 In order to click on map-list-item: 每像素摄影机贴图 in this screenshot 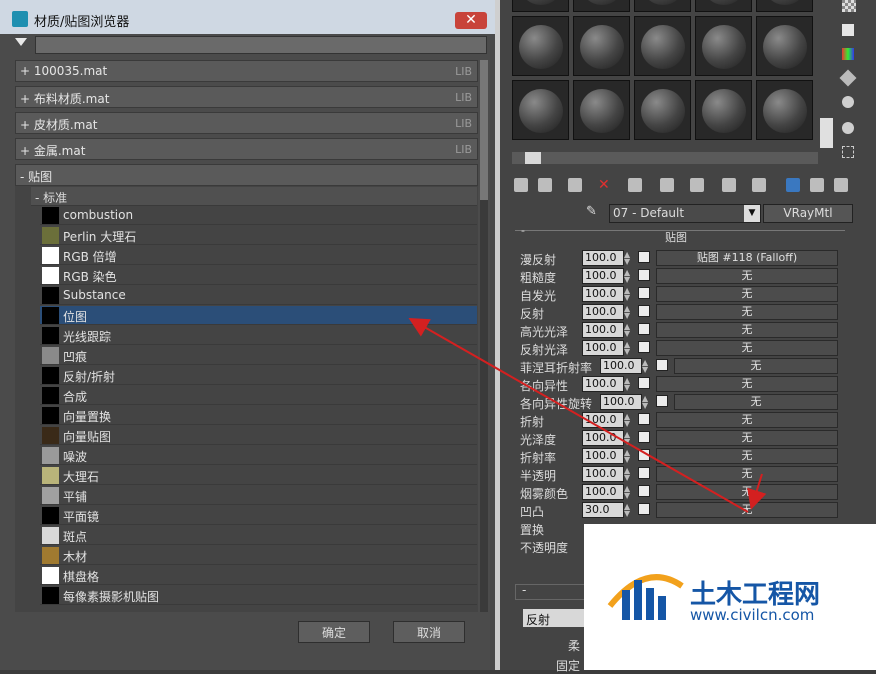, I will do `click(258, 595)`.